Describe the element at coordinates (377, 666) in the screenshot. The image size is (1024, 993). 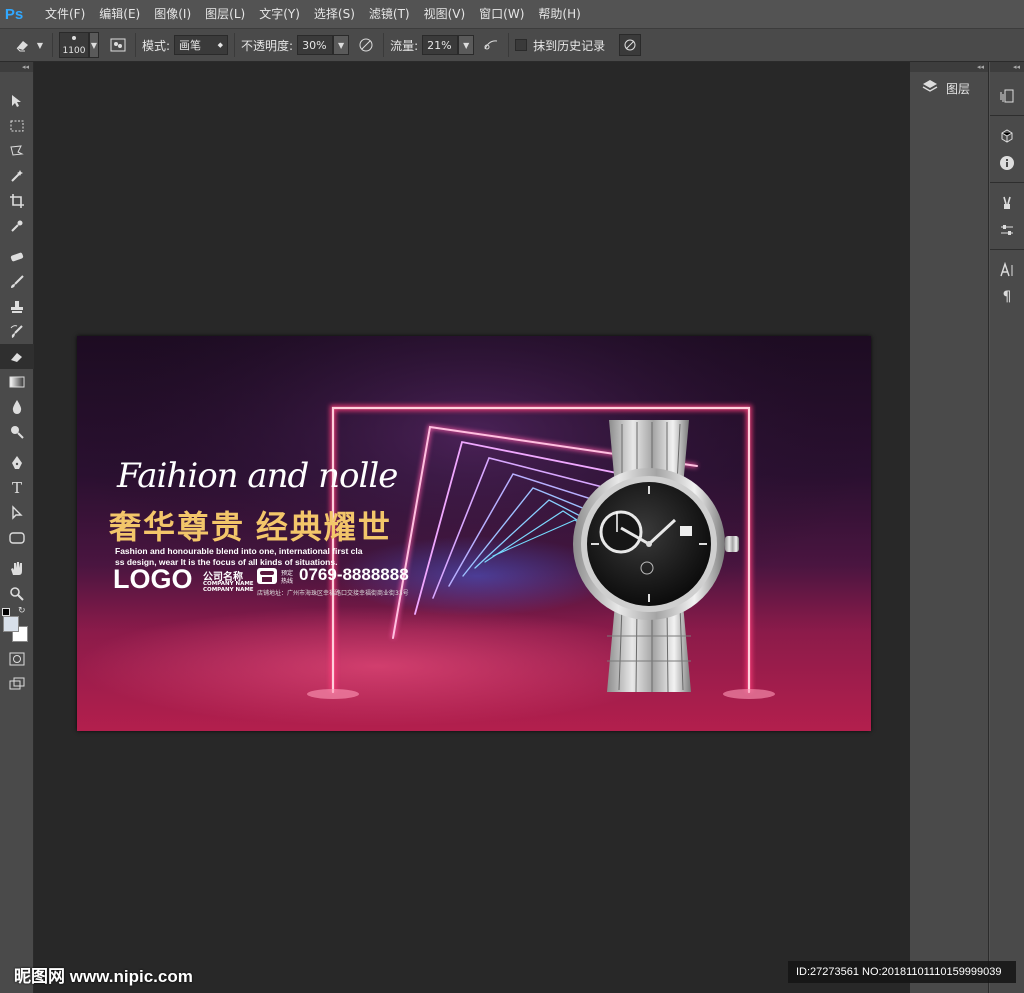
I see `pink-floor-glow` at that location.